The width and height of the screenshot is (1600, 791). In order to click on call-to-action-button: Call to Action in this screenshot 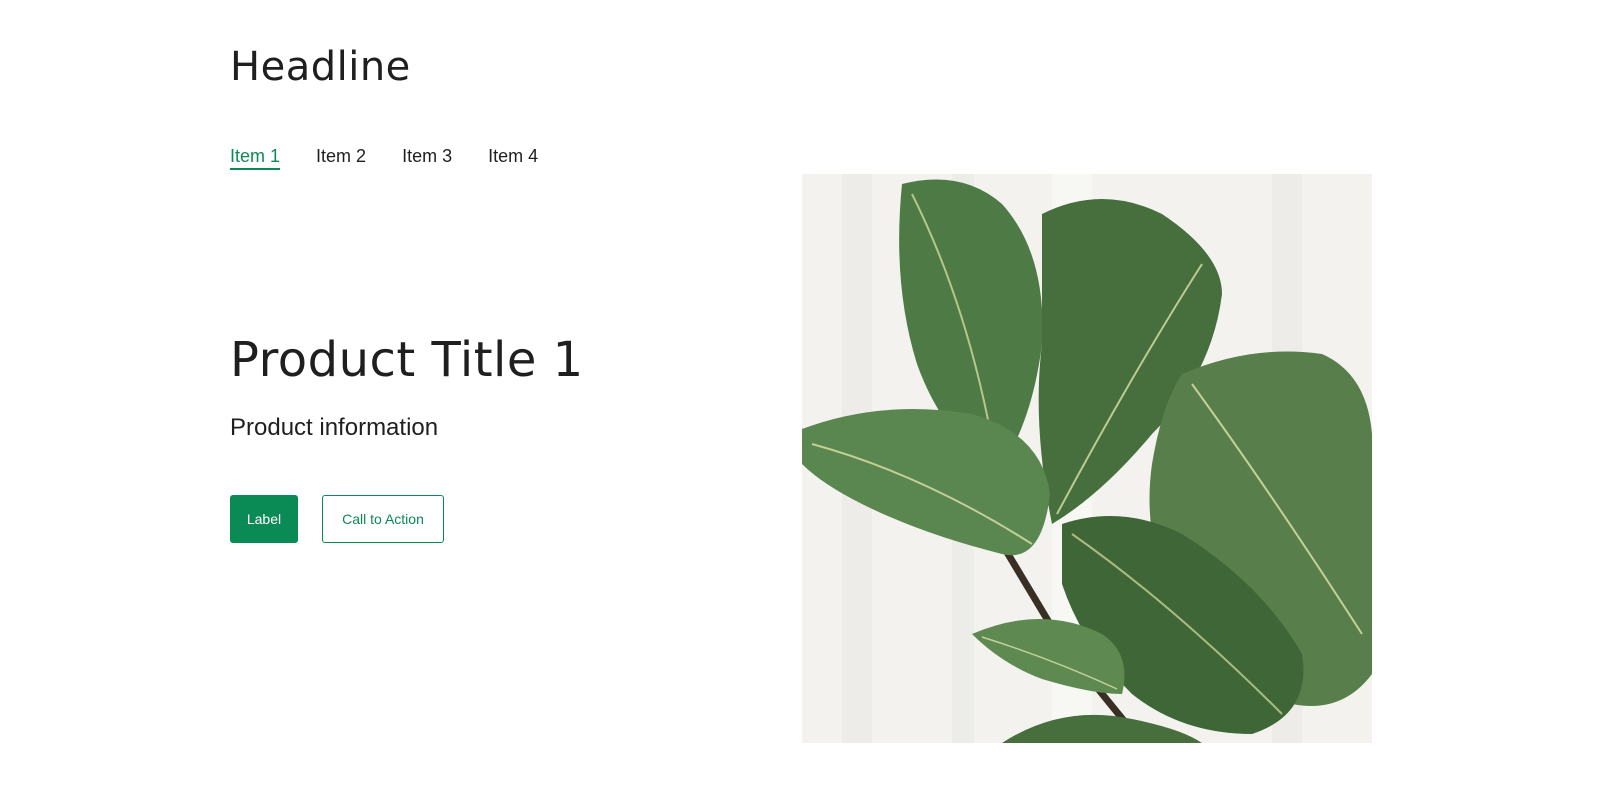, I will do `click(383, 519)`.